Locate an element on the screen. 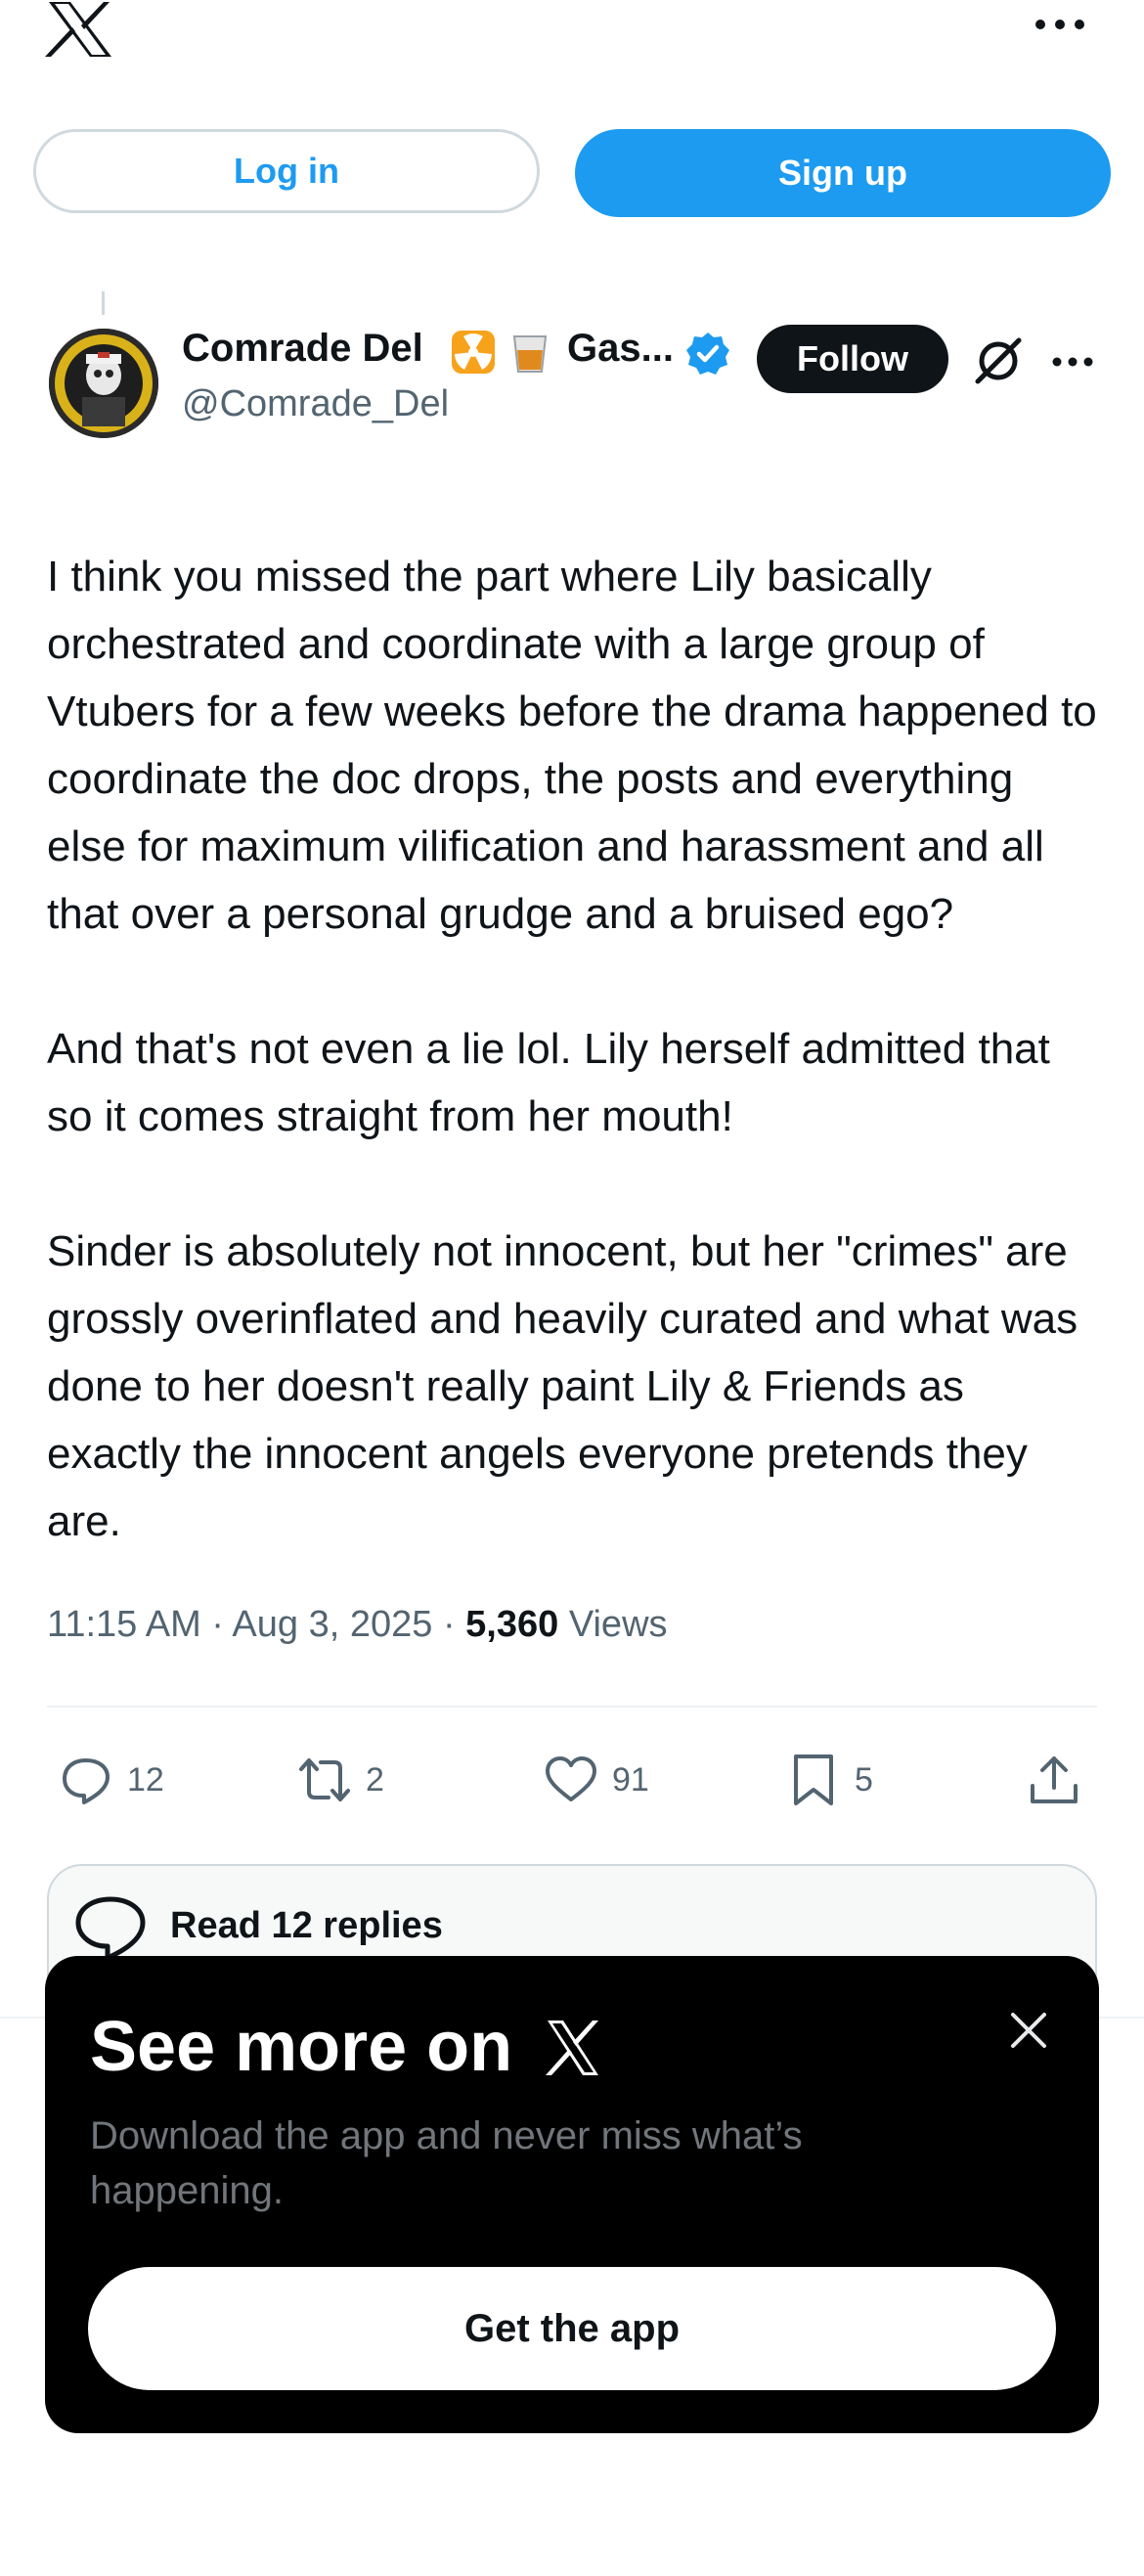  avatar is located at coordinates (103, 383).